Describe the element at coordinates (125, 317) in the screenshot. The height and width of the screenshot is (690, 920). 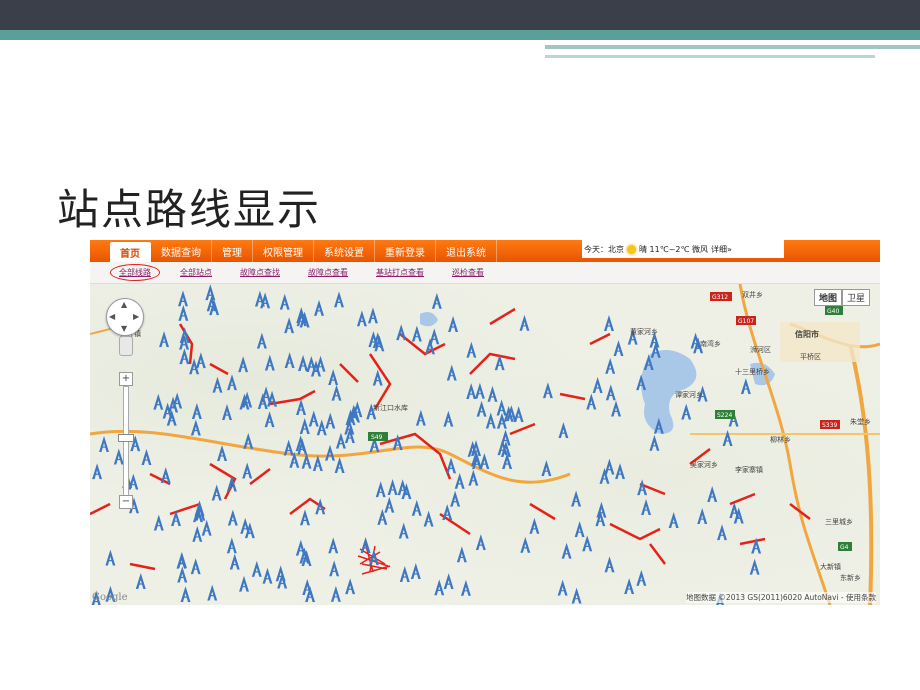
I see `pan-control: ▲ ▼ ◀ ▶` at that location.